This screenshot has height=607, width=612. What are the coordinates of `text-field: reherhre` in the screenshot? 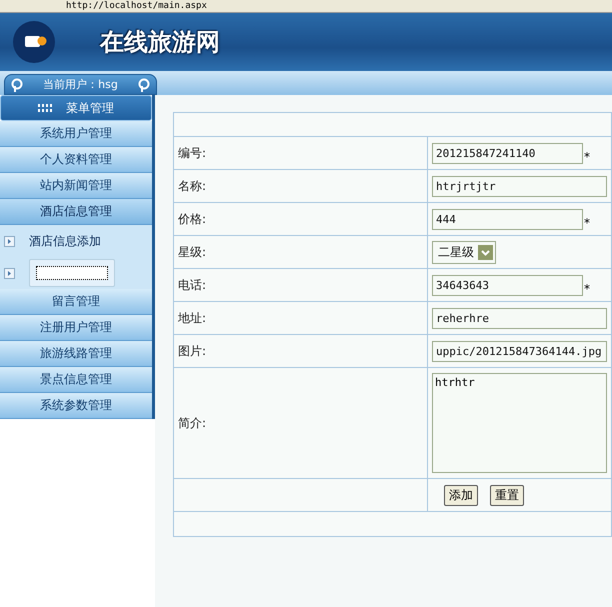 It's located at (519, 318).